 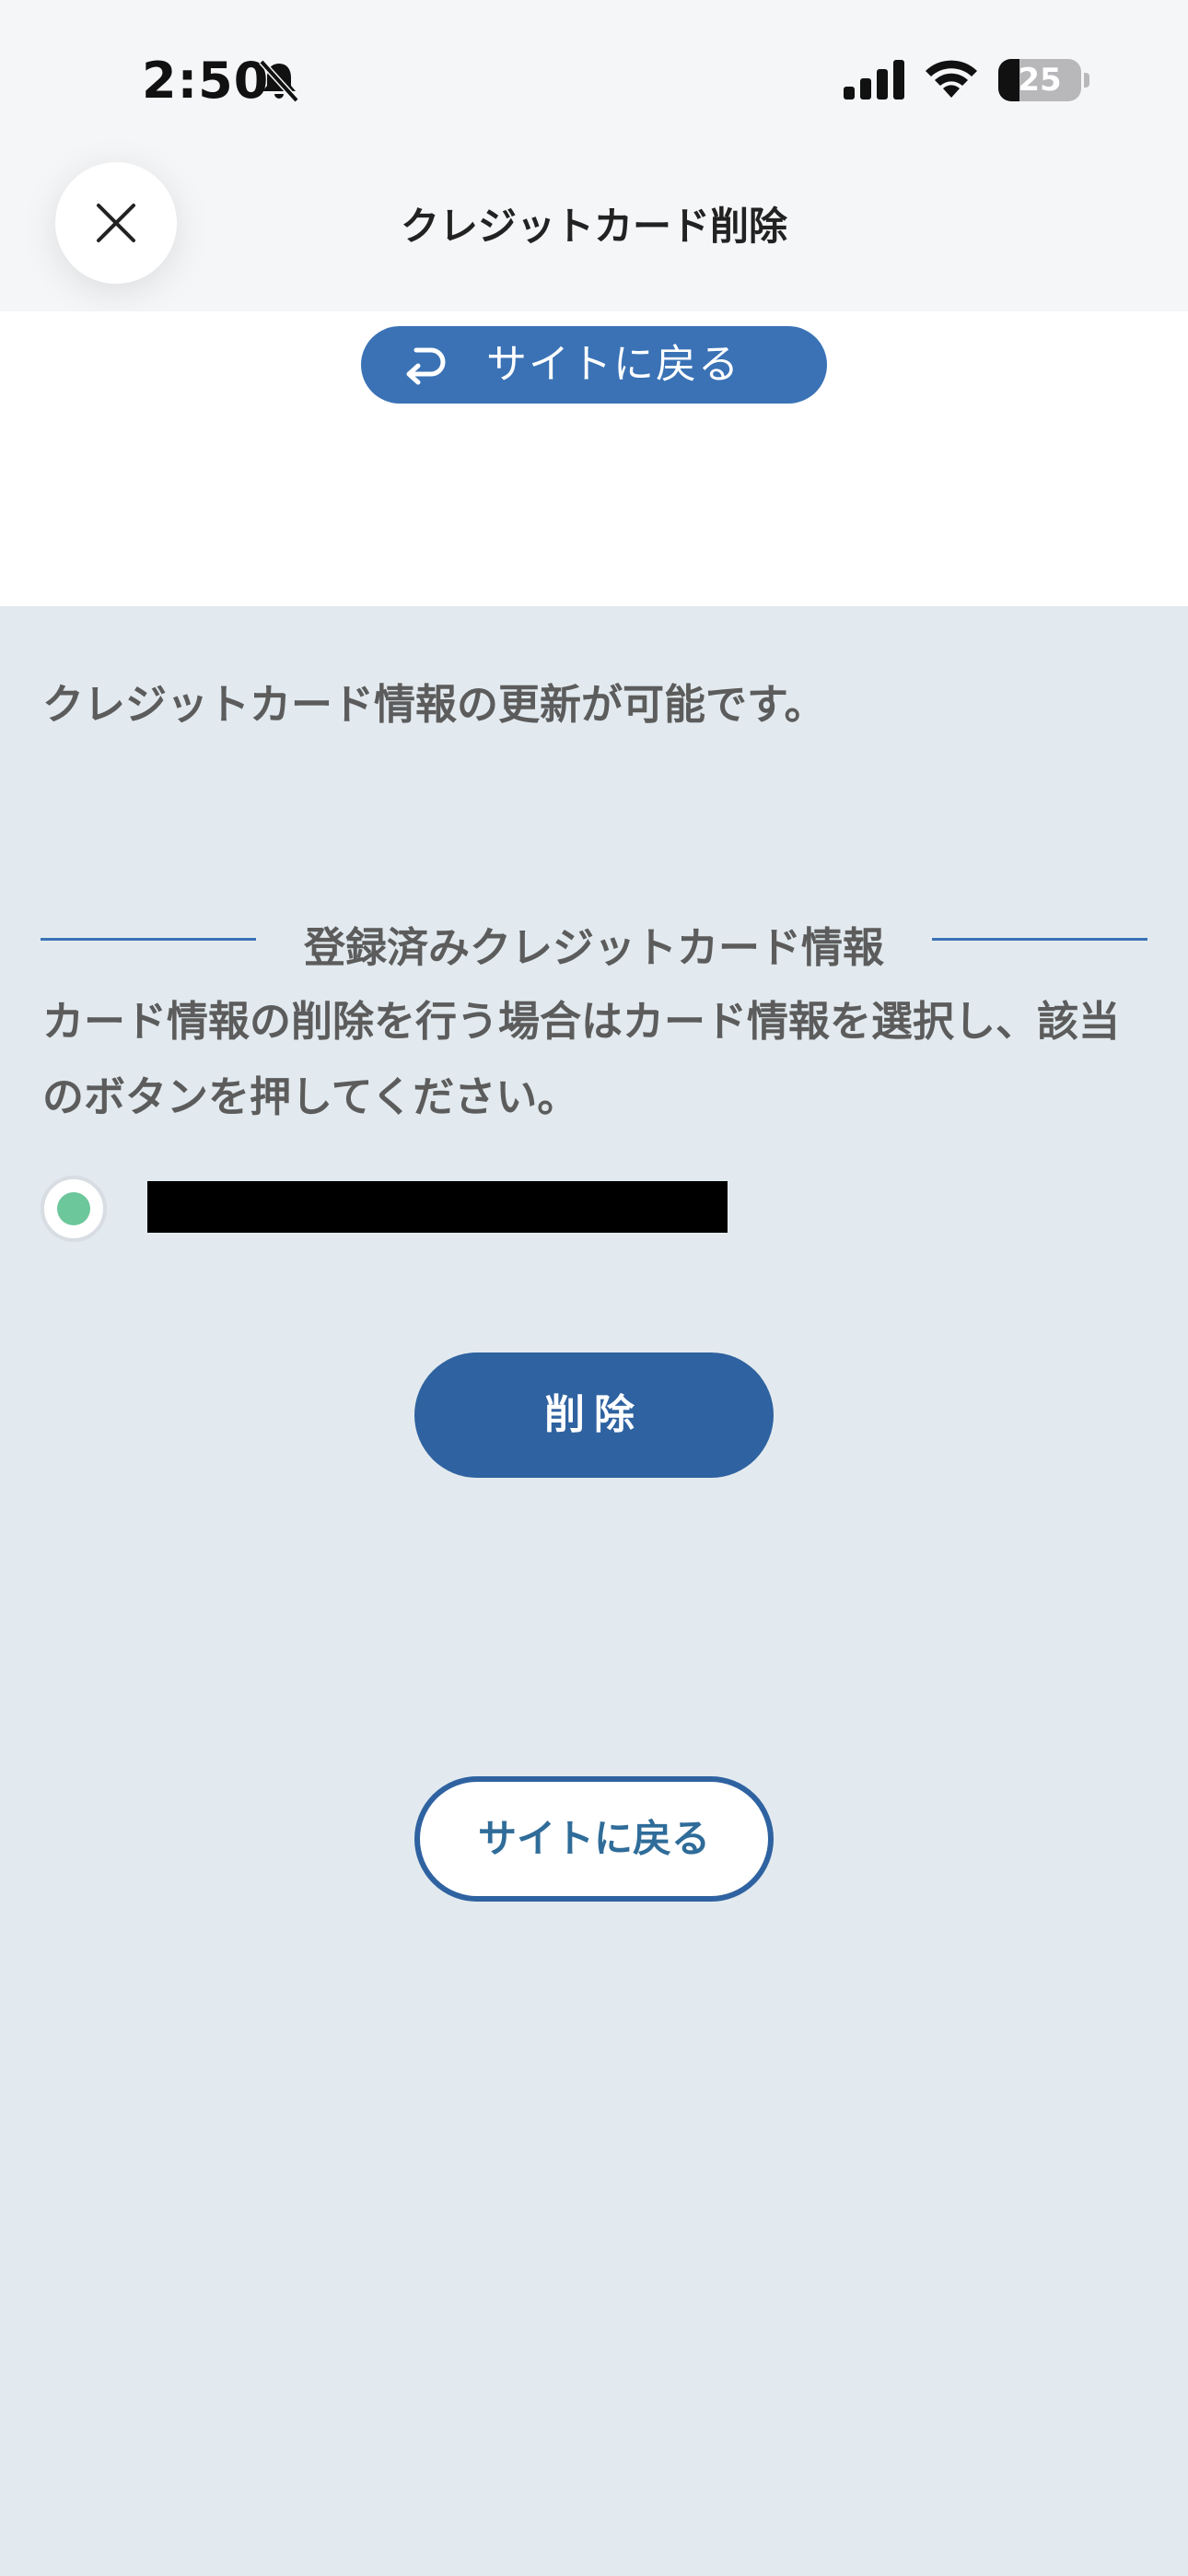 What do you see at coordinates (951, 79) in the screenshot?
I see `wifi-icon` at bounding box center [951, 79].